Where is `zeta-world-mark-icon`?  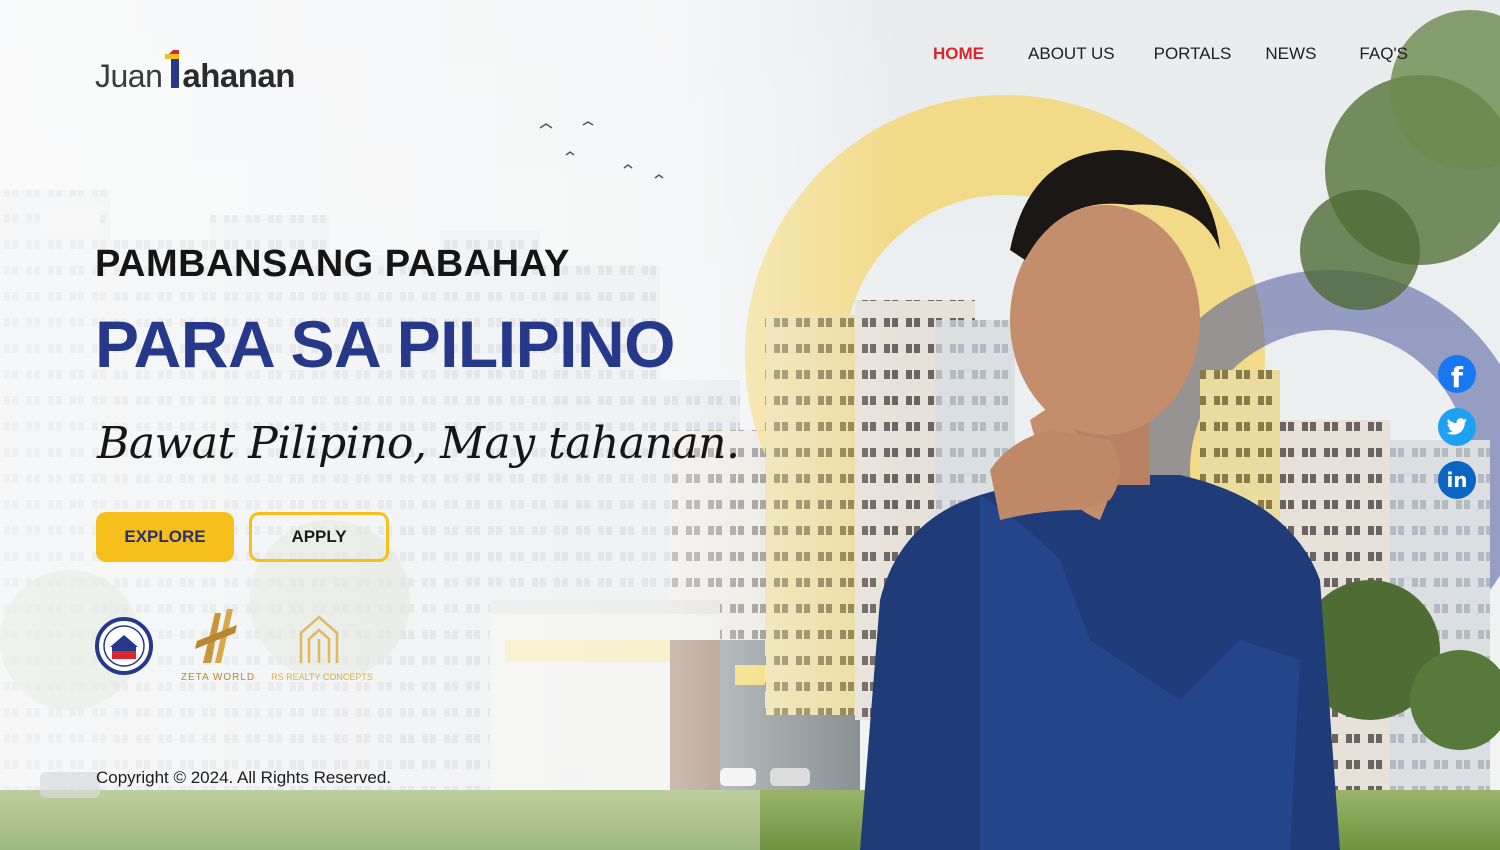 zeta-world-mark-icon is located at coordinates (216, 636).